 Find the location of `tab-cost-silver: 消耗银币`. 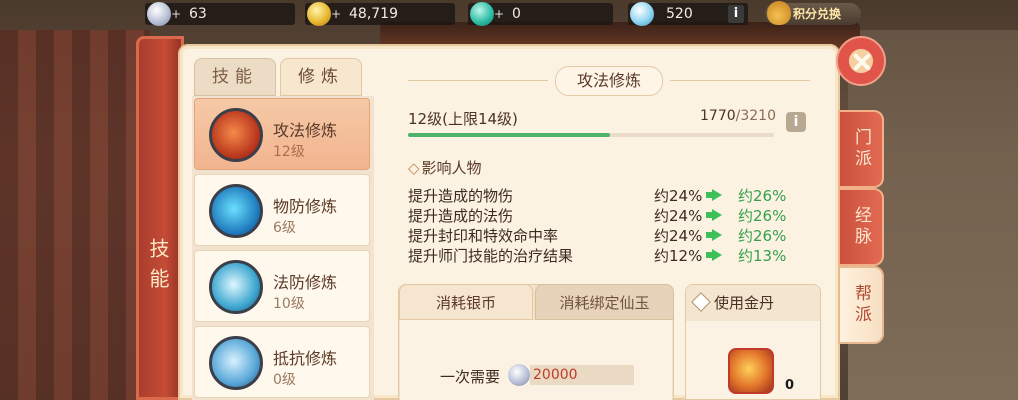

tab-cost-silver: 消耗银币 is located at coordinates (466, 302).